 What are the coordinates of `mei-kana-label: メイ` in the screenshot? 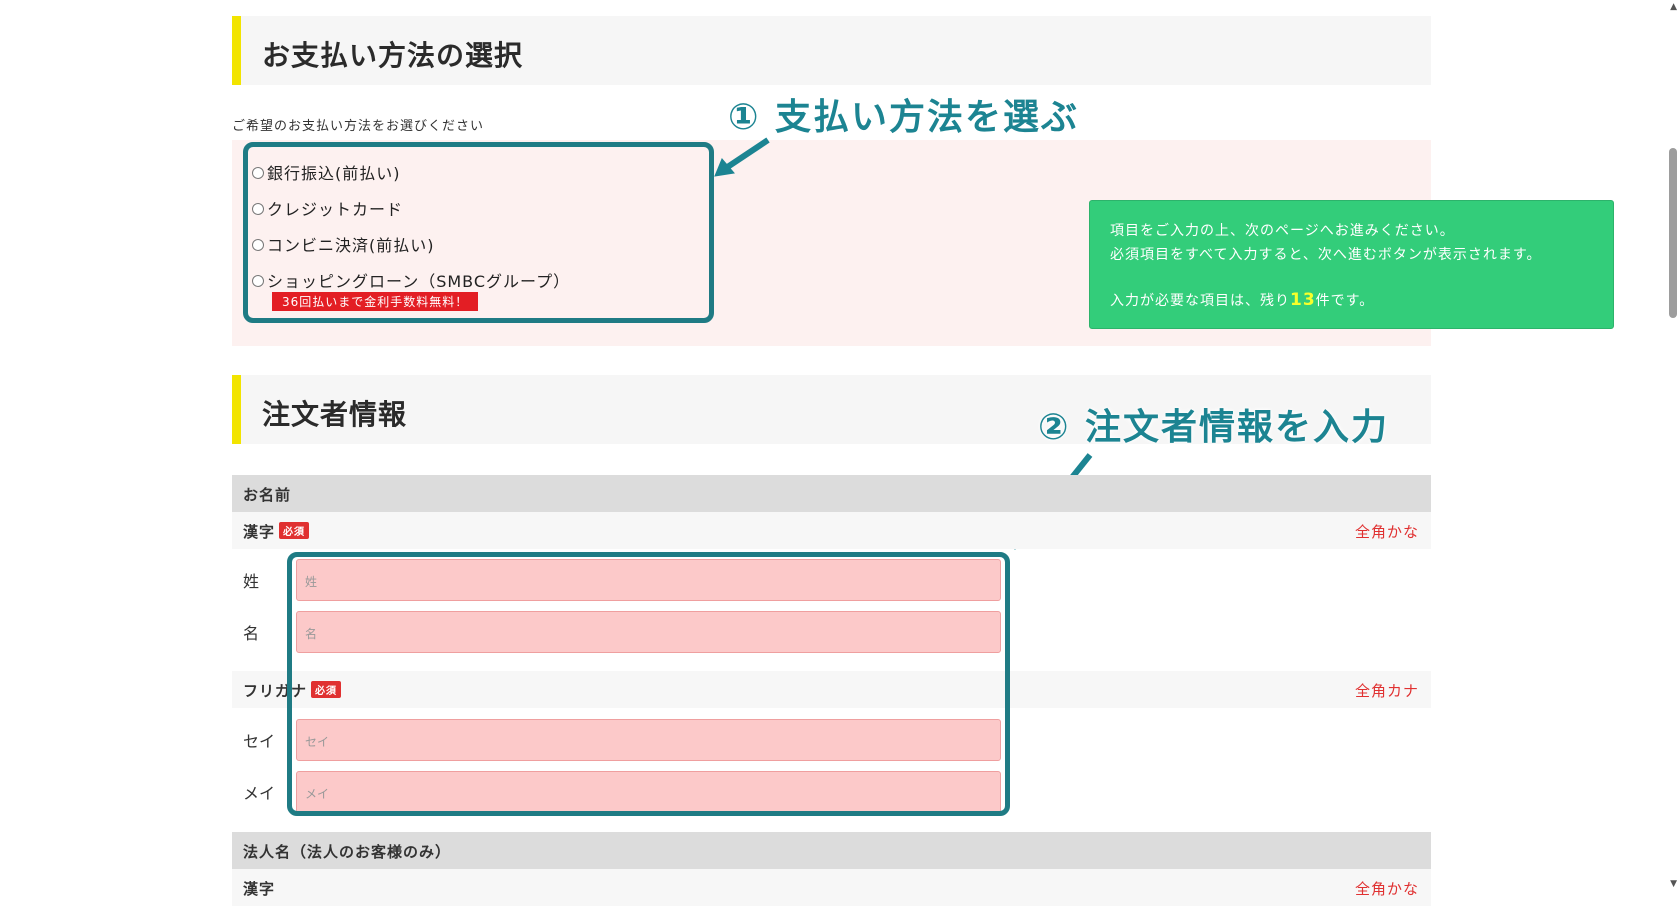 It's located at (259, 793).